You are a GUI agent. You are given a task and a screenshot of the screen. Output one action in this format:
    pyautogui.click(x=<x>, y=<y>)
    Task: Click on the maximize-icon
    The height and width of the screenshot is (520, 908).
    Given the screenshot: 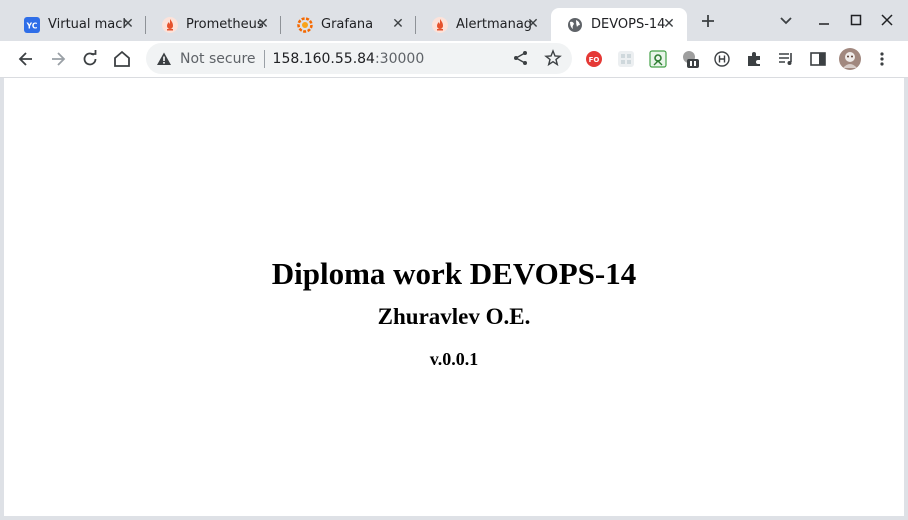 What is the action you would take?
    pyautogui.click(x=856, y=20)
    